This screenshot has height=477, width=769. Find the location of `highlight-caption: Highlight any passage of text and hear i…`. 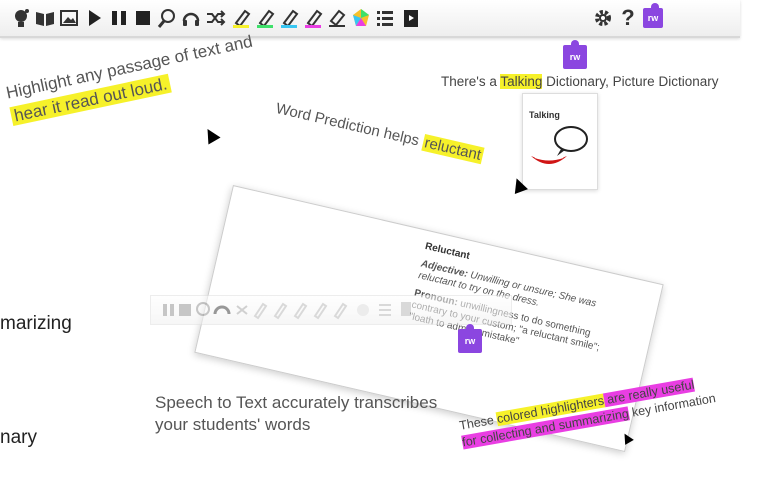

highlight-caption: Highlight any passage of text and hear i… is located at coordinates (132, 79).